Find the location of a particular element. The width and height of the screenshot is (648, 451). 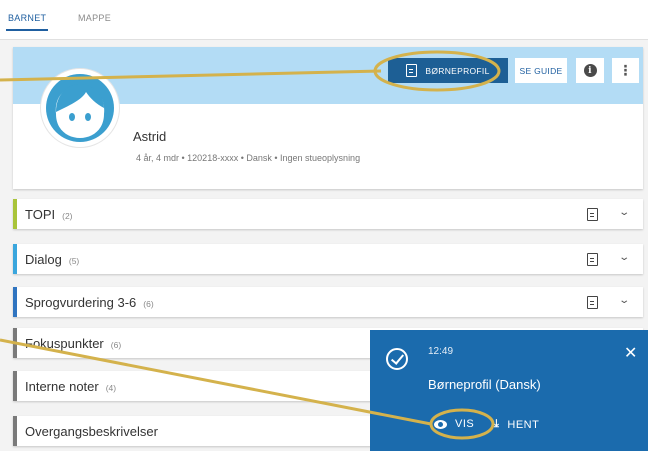

view-button: VIS is located at coordinates (454, 424).